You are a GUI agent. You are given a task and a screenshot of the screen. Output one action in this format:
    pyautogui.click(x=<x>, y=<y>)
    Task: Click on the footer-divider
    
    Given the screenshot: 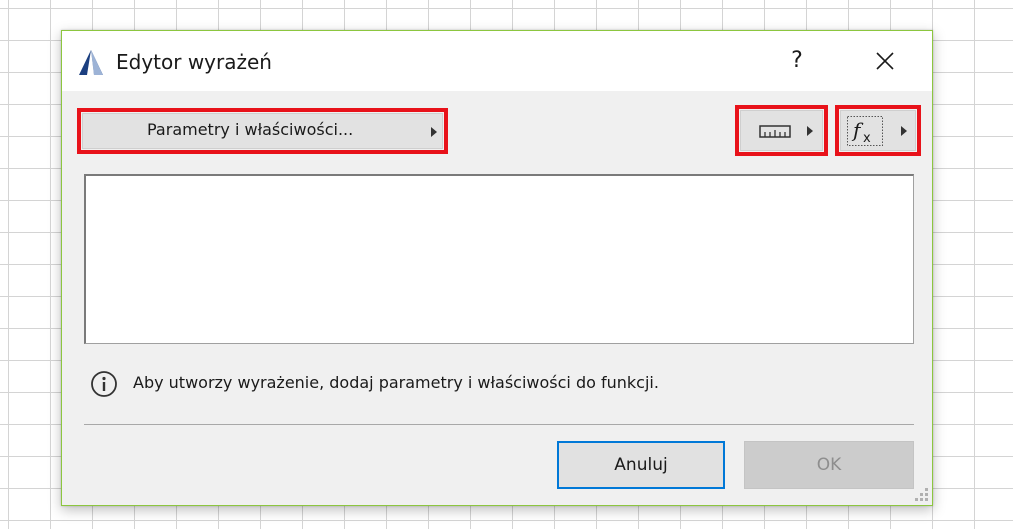 What is the action you would take?
    pyautogui.click(x=499, y=424)
    